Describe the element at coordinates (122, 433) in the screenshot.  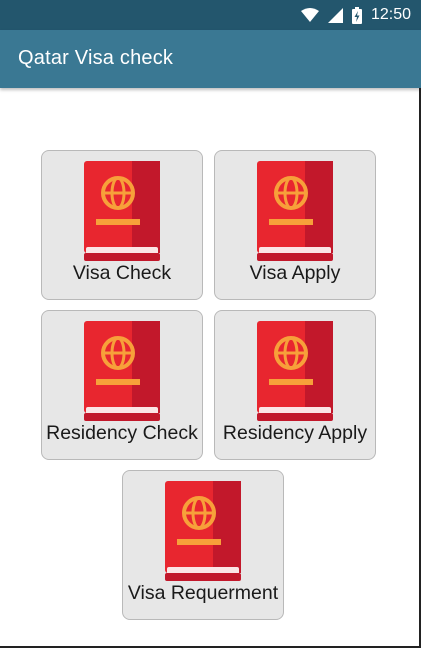
I see `tile-label: Residency Check` at that location.